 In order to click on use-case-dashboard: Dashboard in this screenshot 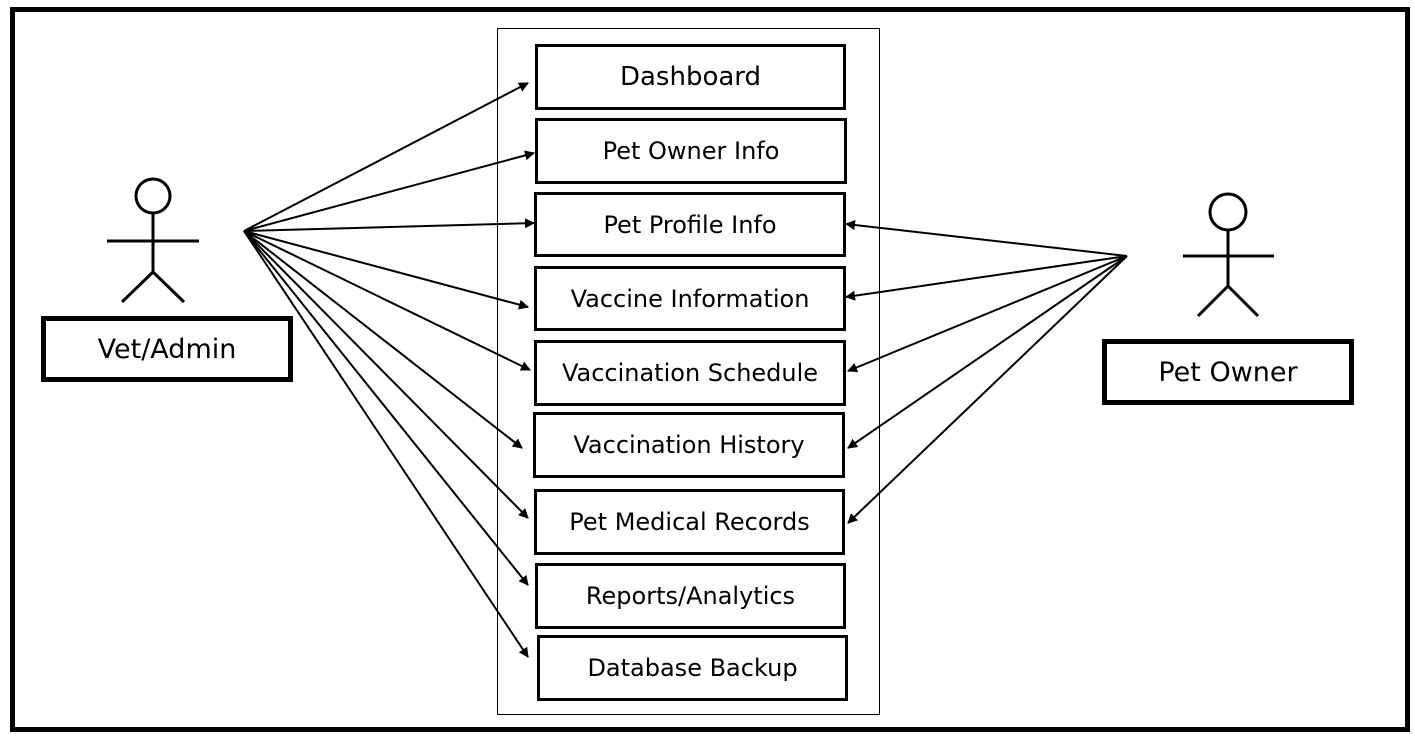, I will do `click(690, 77)`.